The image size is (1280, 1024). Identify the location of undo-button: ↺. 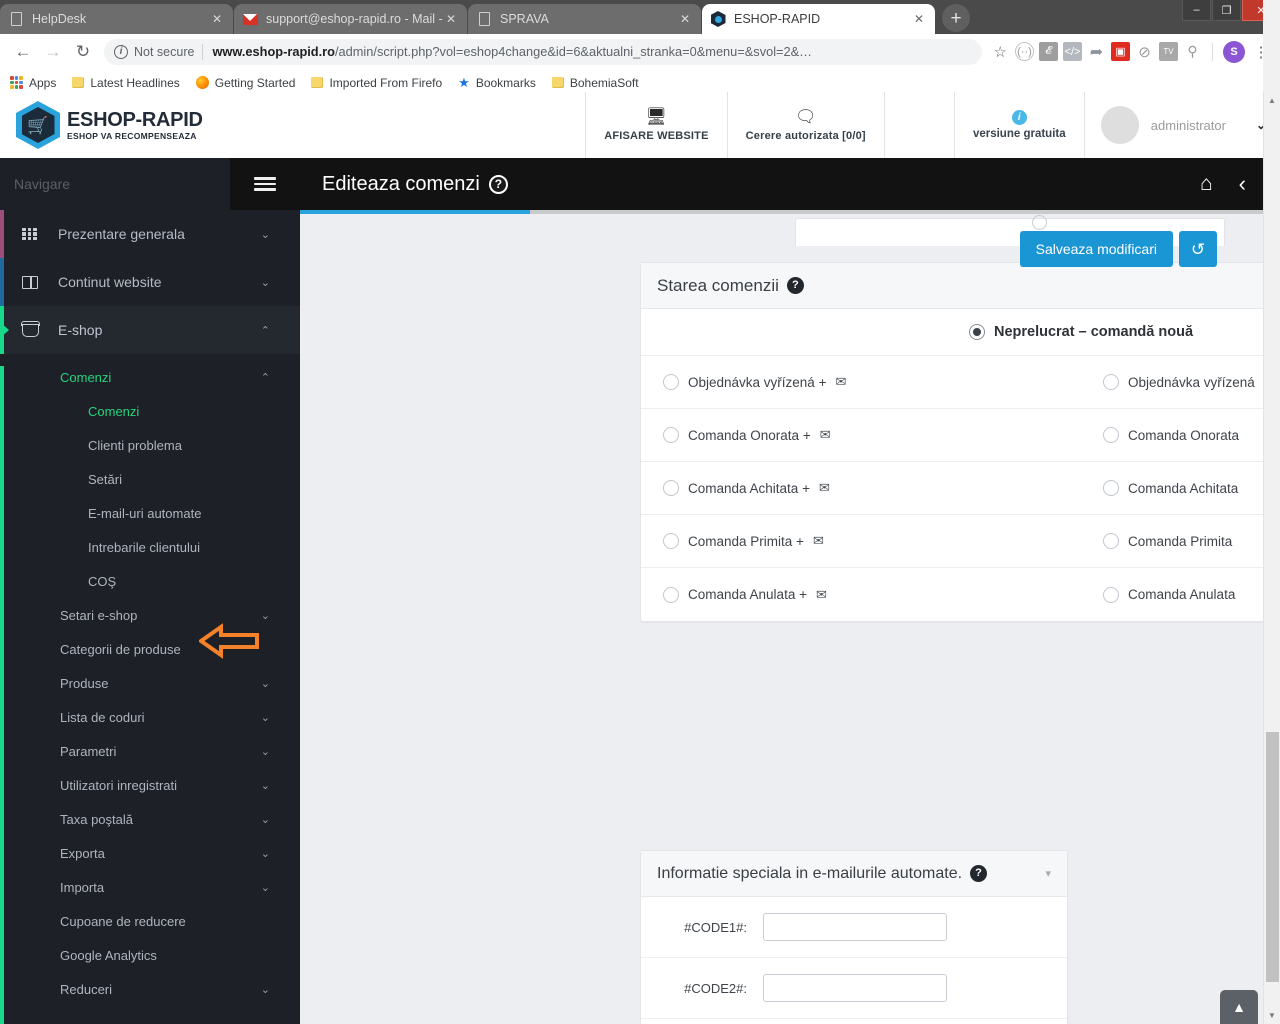
(1198, 249).